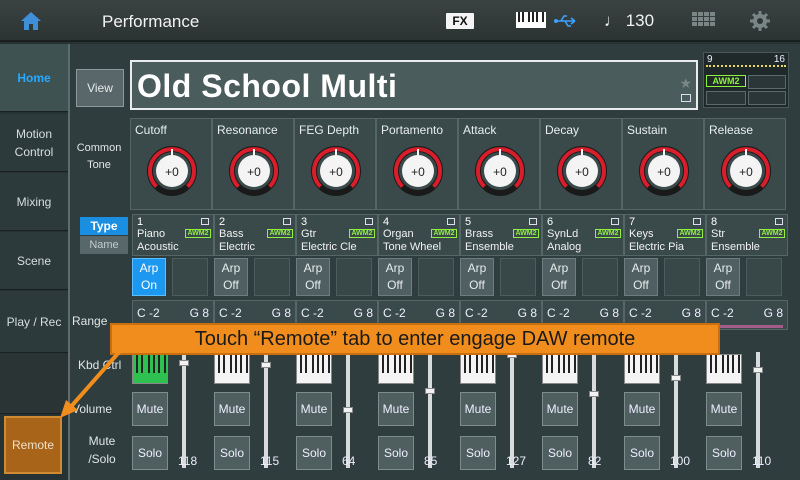 The image size is (800, 480). What do you see at coordinates (335, 164) in the screenshot?
I see `knob-cell-feg-depth: FEG Depth +0` at bounding box center [335, 164].